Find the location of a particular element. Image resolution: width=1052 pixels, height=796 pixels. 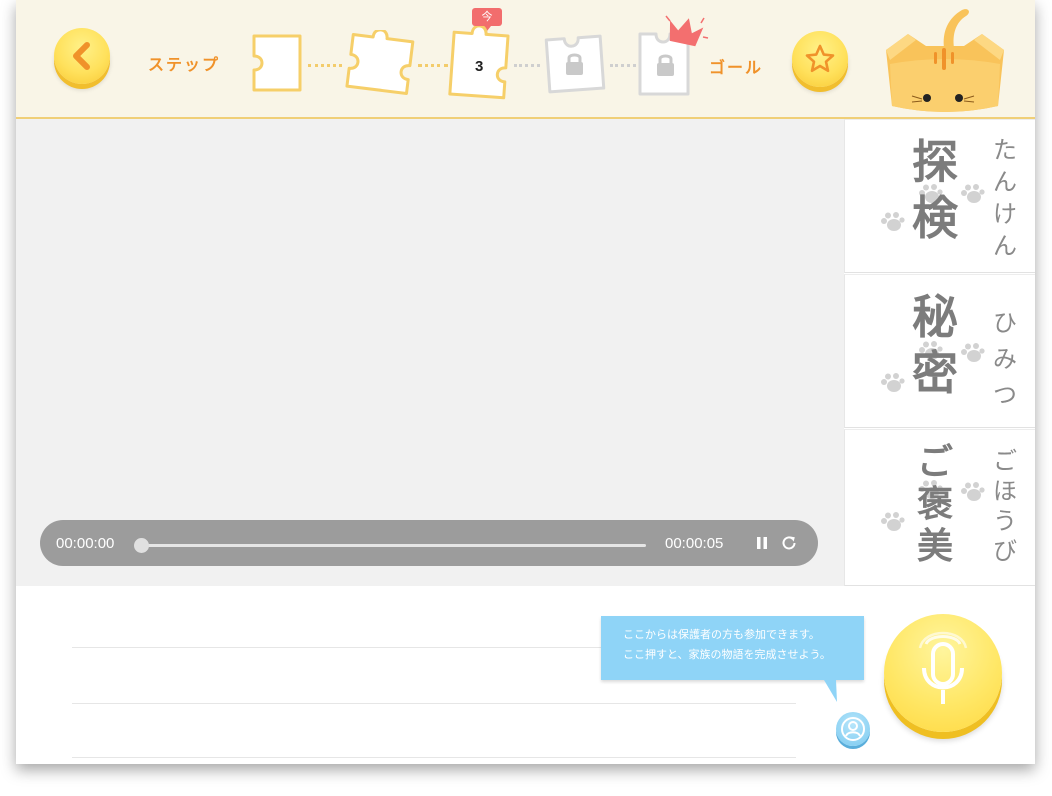

word-reading: ごほうび is located at coordinates (1005, 506).